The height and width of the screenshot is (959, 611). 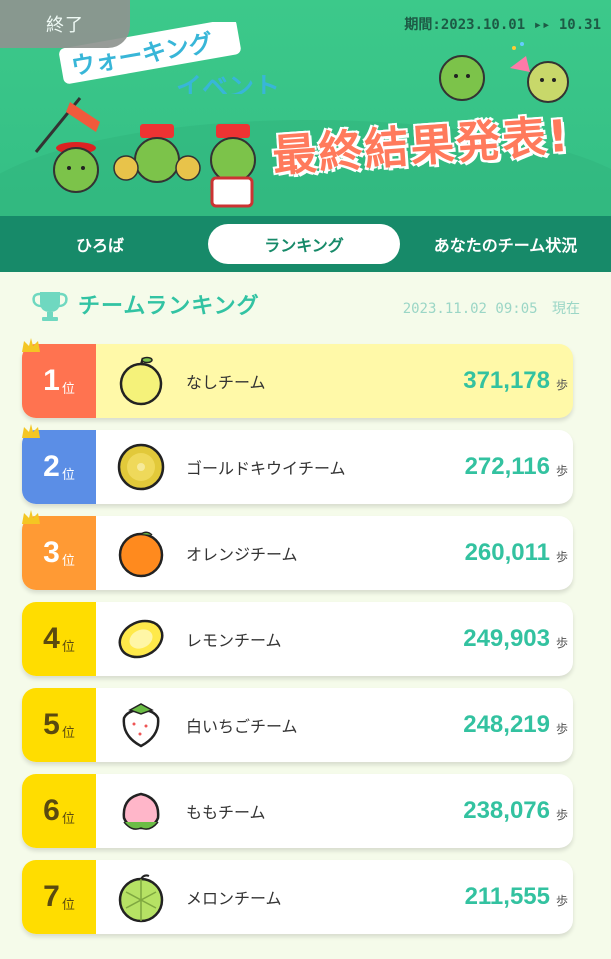 I want to click on ranking-row-6: 6位 ももチーム 238,076 歩, so click(x=297, y=811).